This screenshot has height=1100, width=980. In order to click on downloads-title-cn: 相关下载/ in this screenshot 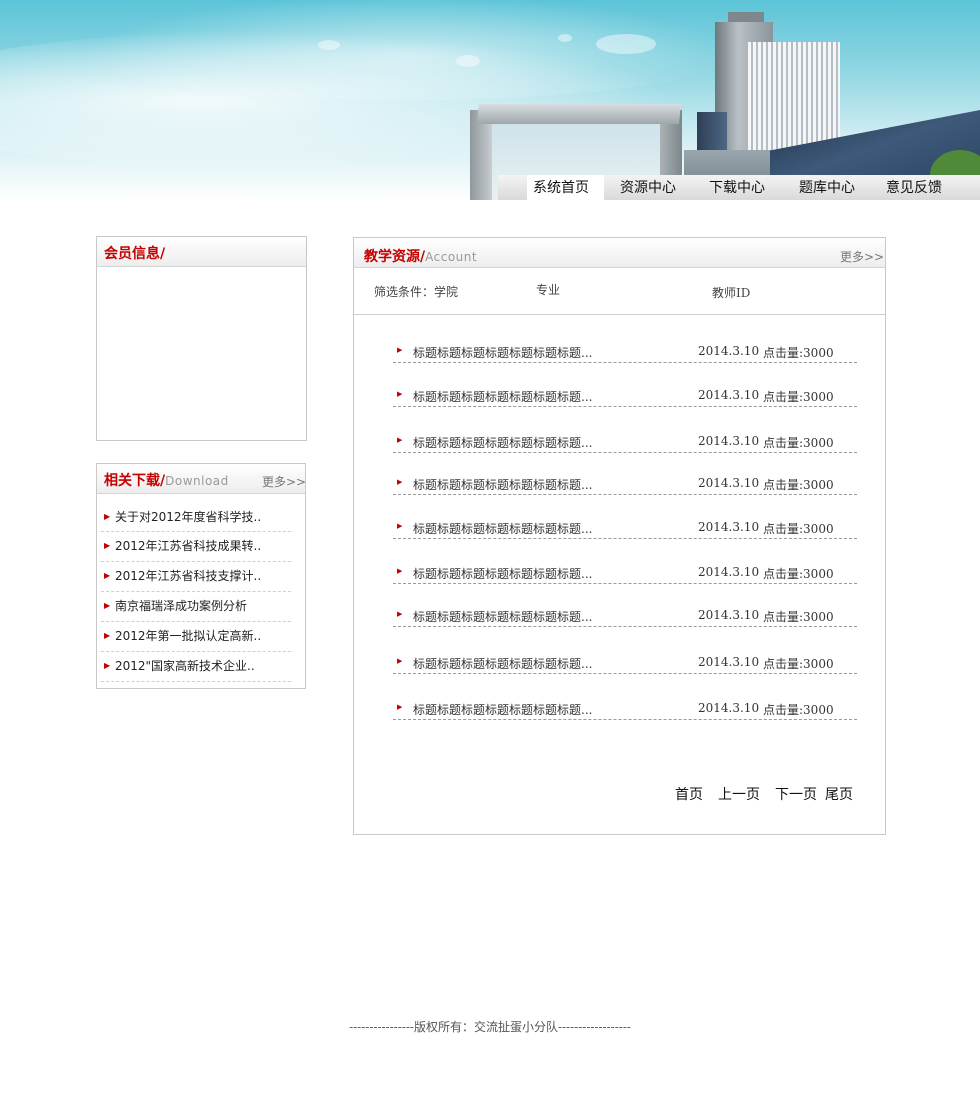, I will do `click(135, 481)`.